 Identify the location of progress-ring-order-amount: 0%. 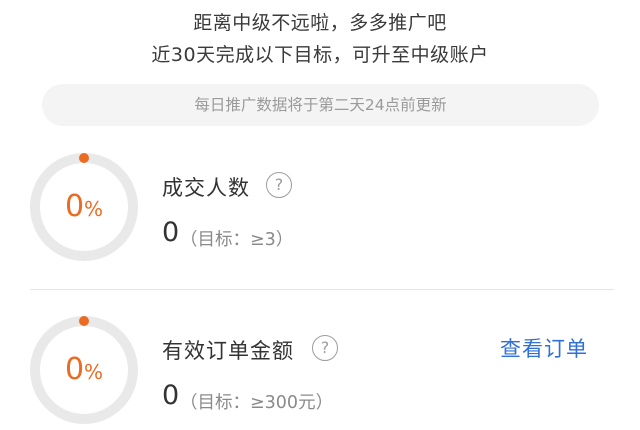
(84, 370).